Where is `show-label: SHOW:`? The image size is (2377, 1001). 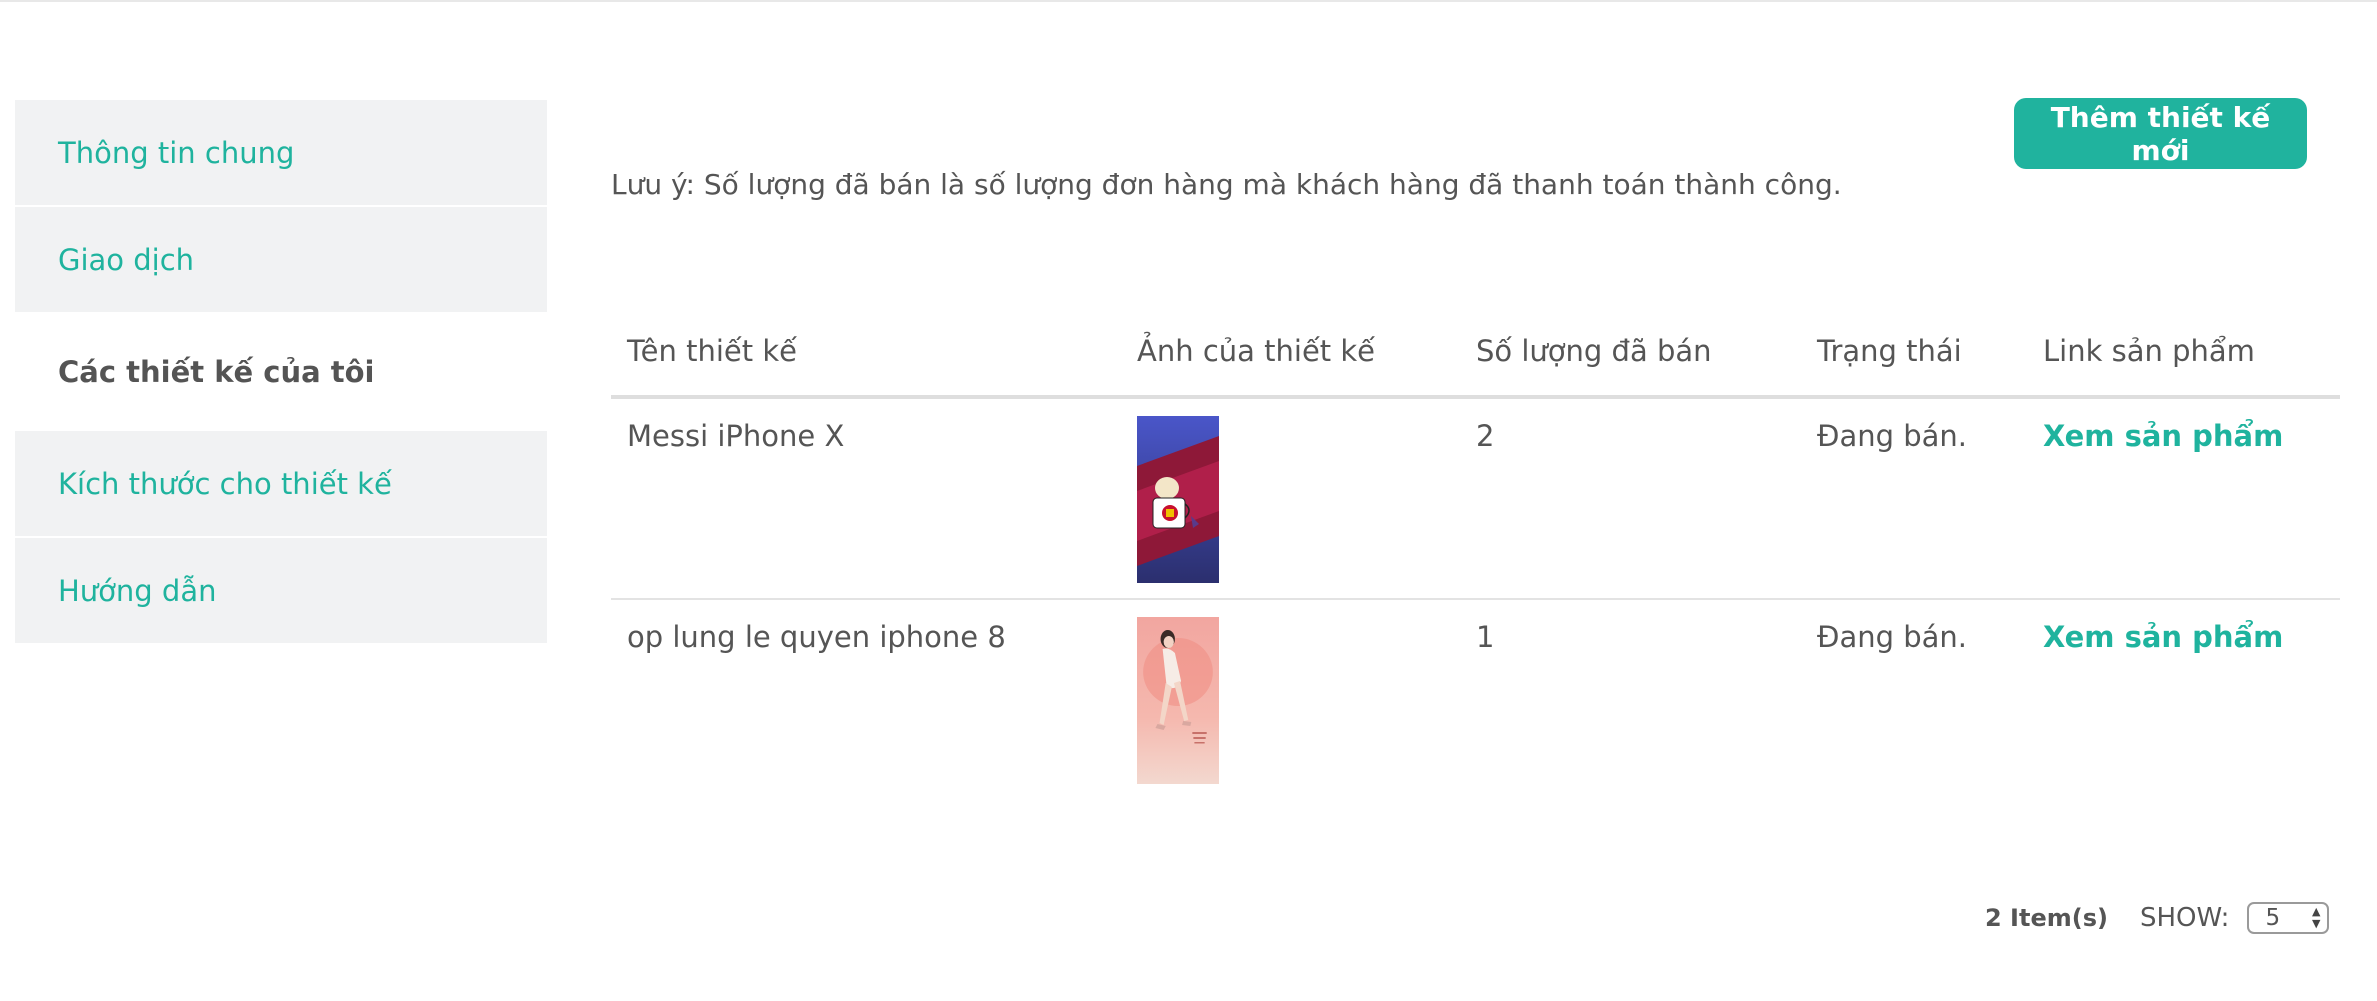
show-label: SHOW: is located at coordinates (2184, 918).